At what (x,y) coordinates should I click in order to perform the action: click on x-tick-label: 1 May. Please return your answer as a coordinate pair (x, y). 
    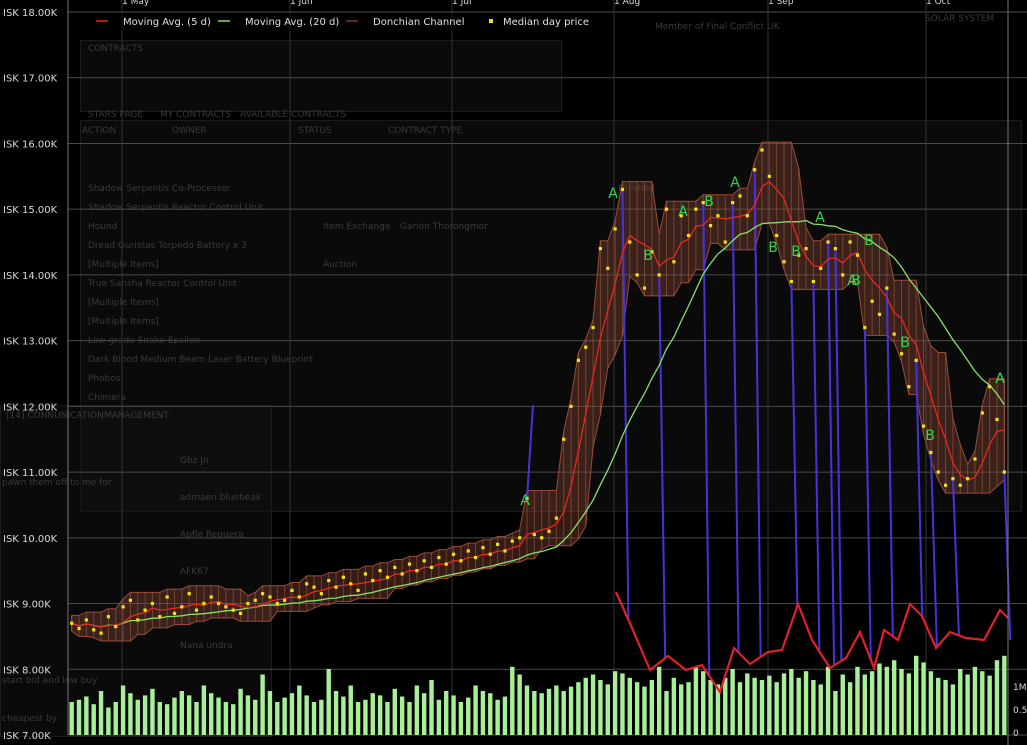
    Looking at the image, I should click on (136, 3).